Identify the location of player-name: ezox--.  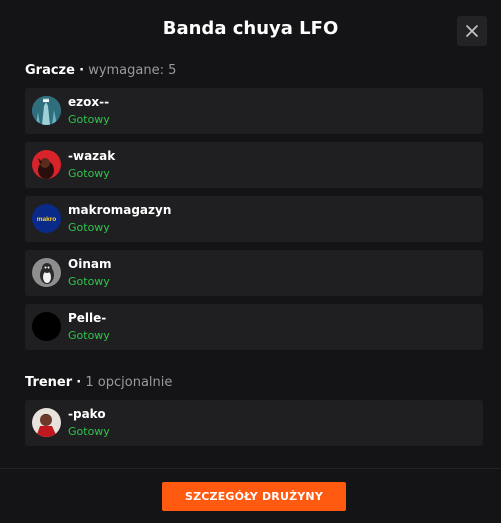
(89, 102).